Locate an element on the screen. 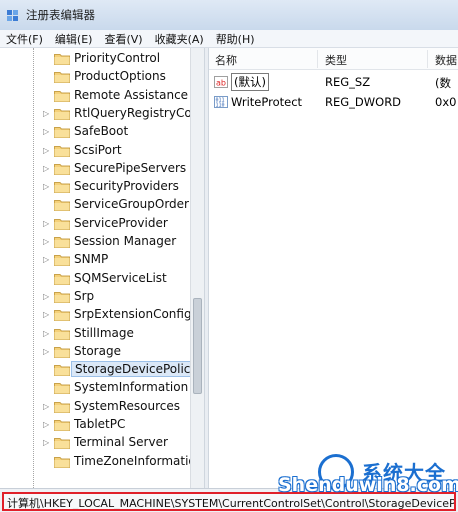 The image size is (458, 512). value-type: REG_DWORD is located at coordinates (363, 102).